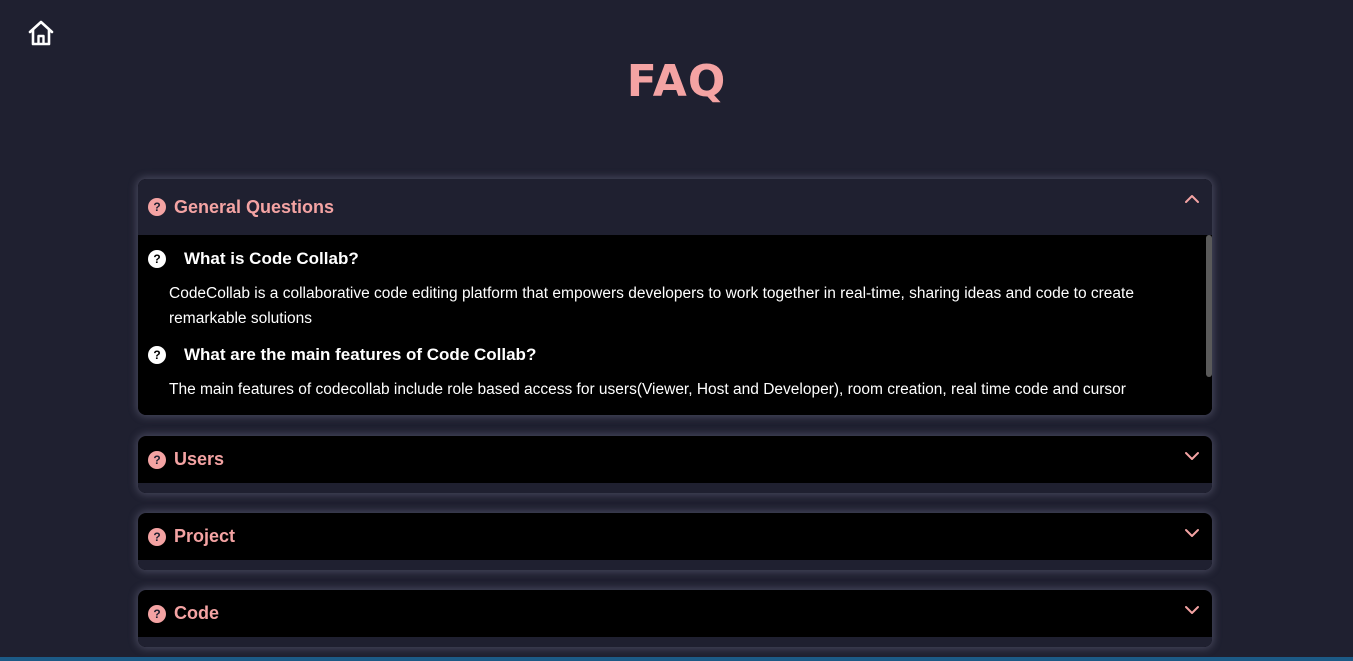  What do you see at coordinates (196, 613) in the screenshot?
I see `accordion-label: Code` at bounding box center [196, 613].